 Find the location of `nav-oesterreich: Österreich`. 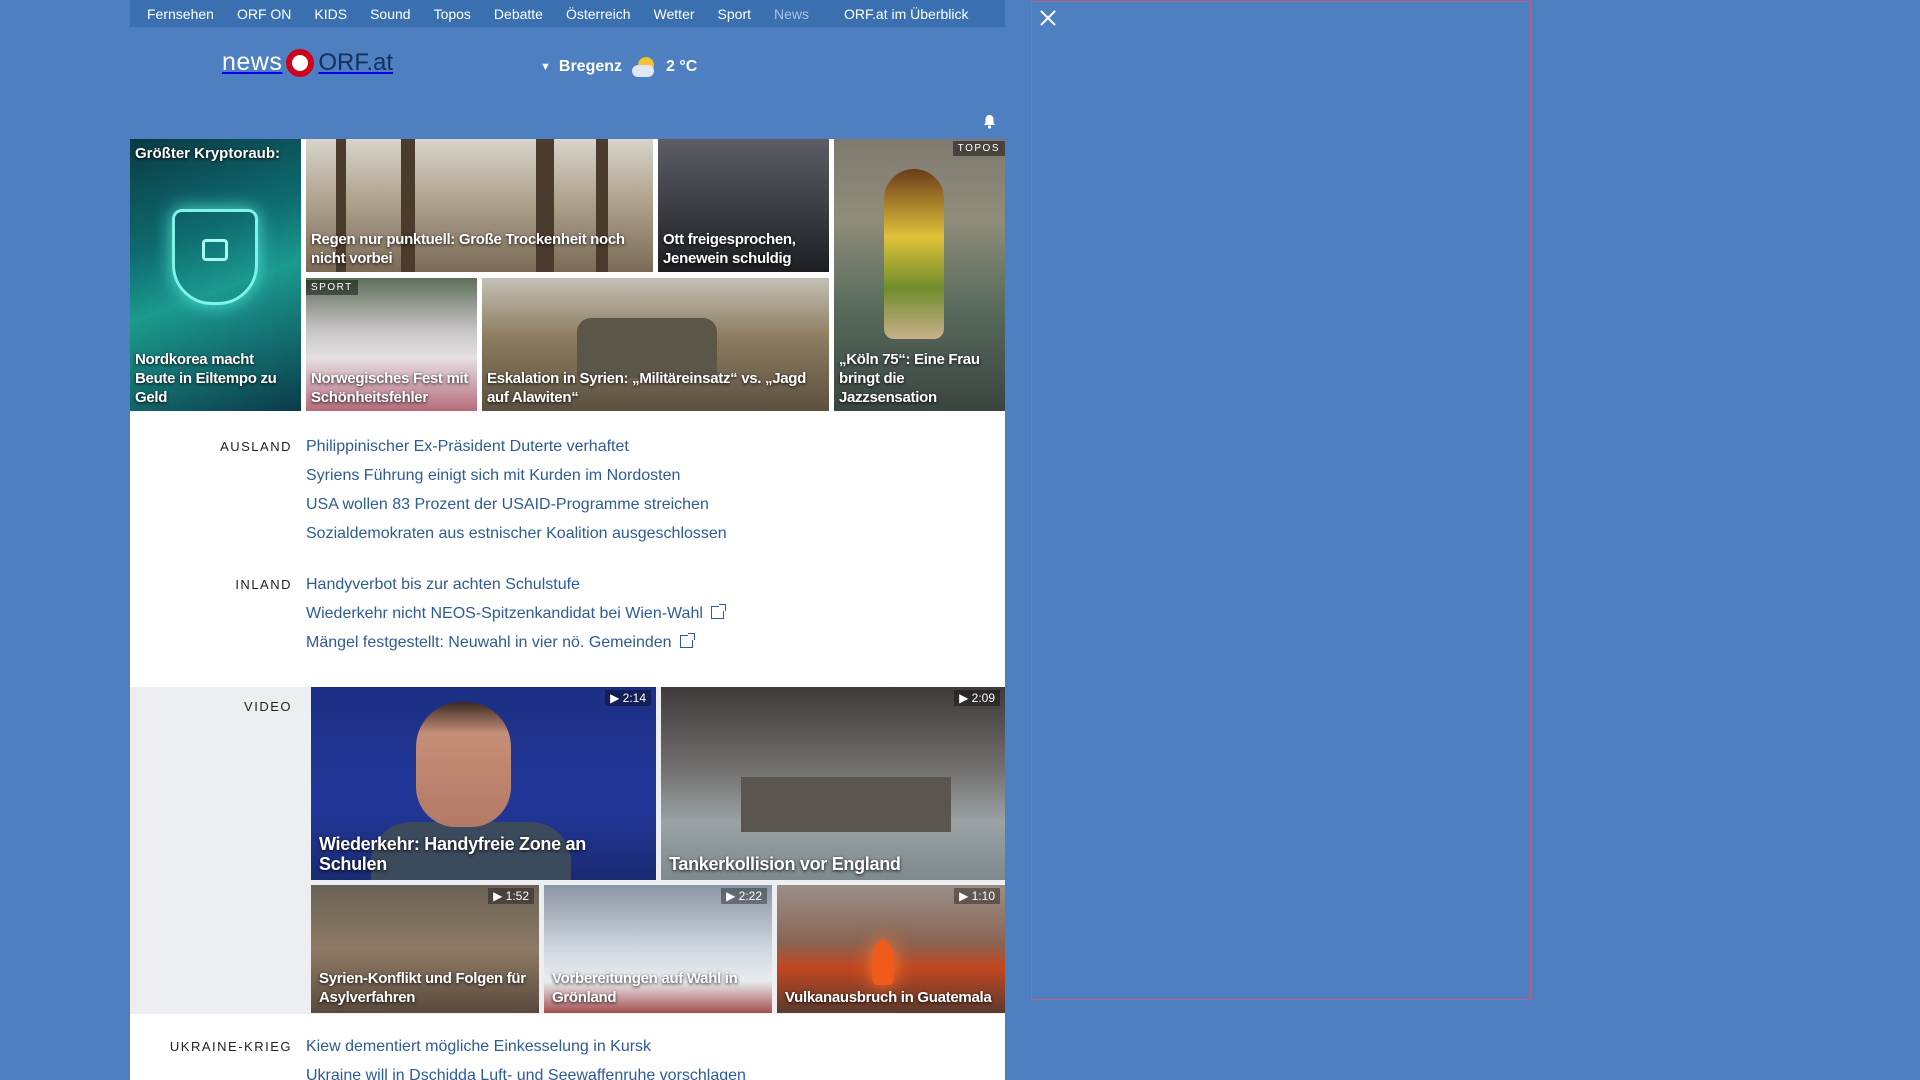

nav-oesterreich: Österreich is located at coordinates (598, 14).